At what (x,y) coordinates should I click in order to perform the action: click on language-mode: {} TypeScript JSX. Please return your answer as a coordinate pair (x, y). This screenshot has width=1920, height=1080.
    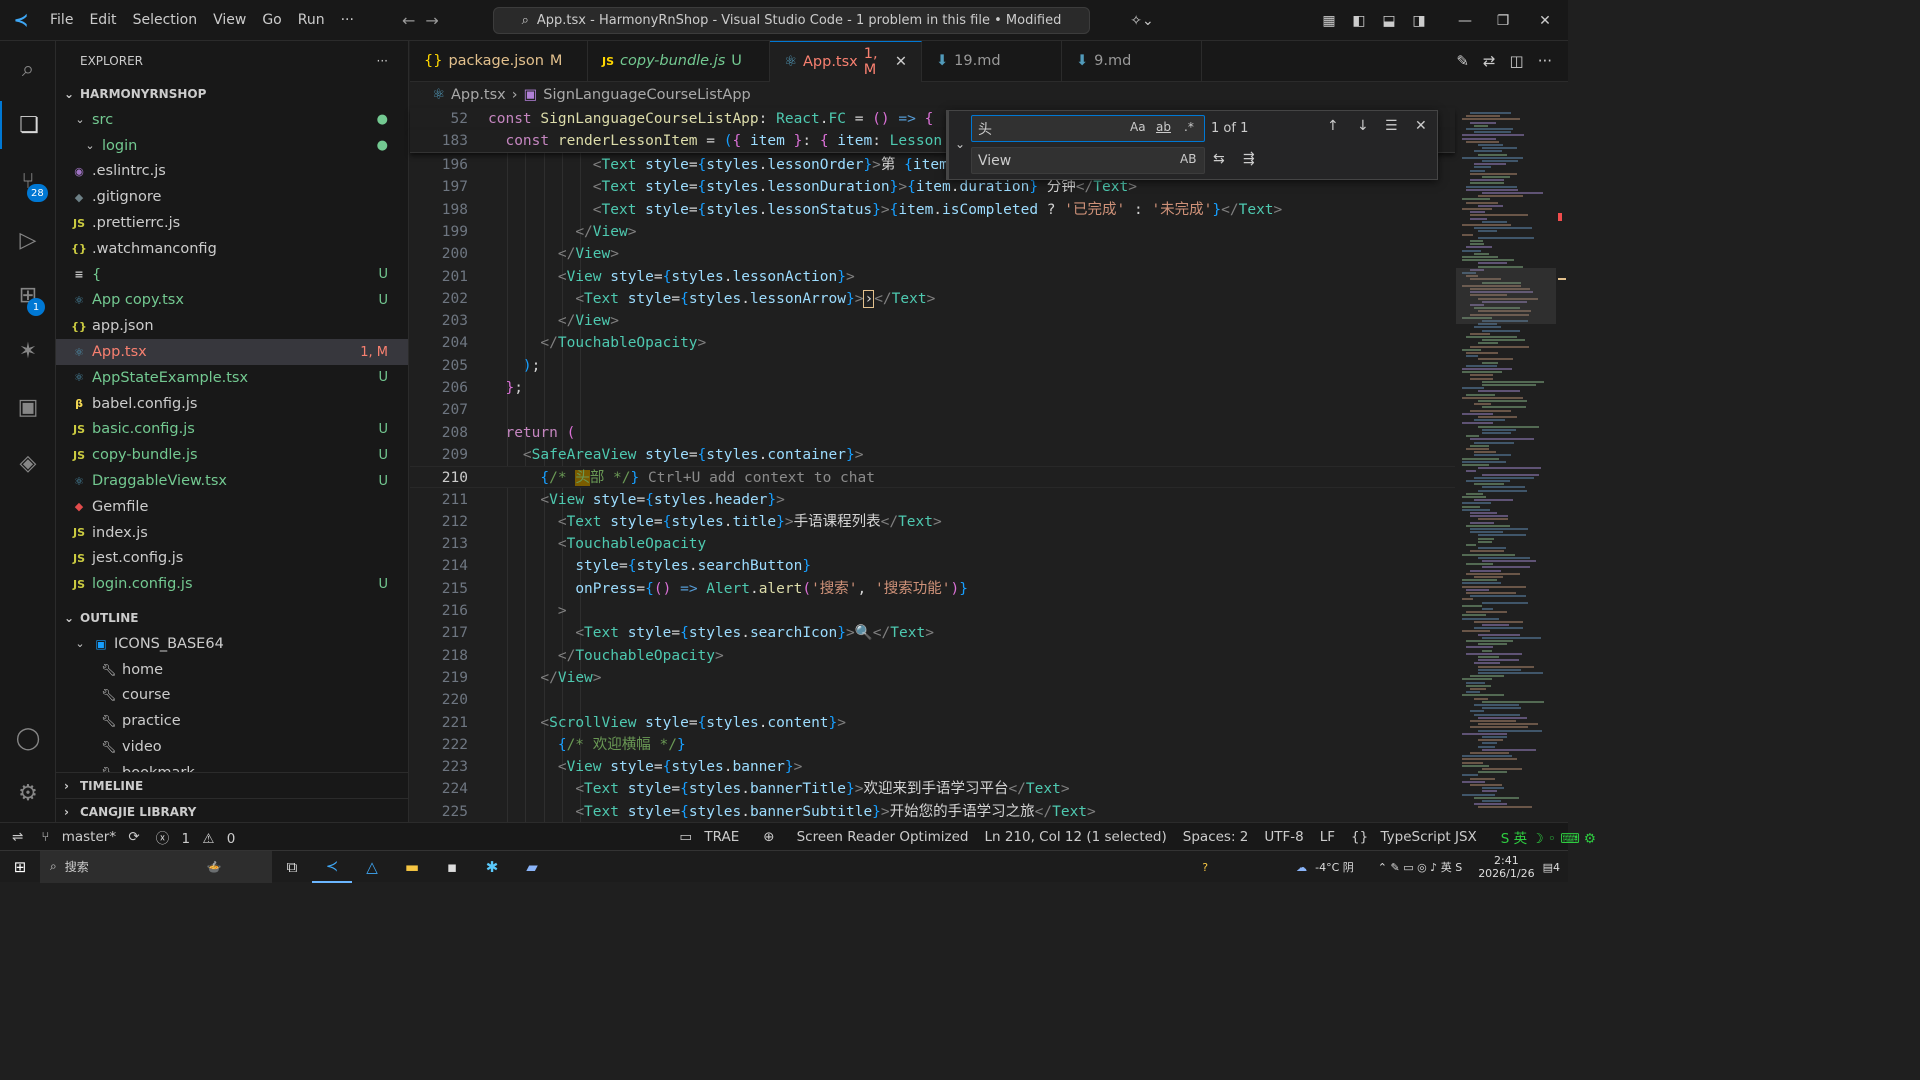
    Looking at the image, I should click on (1418, 837).